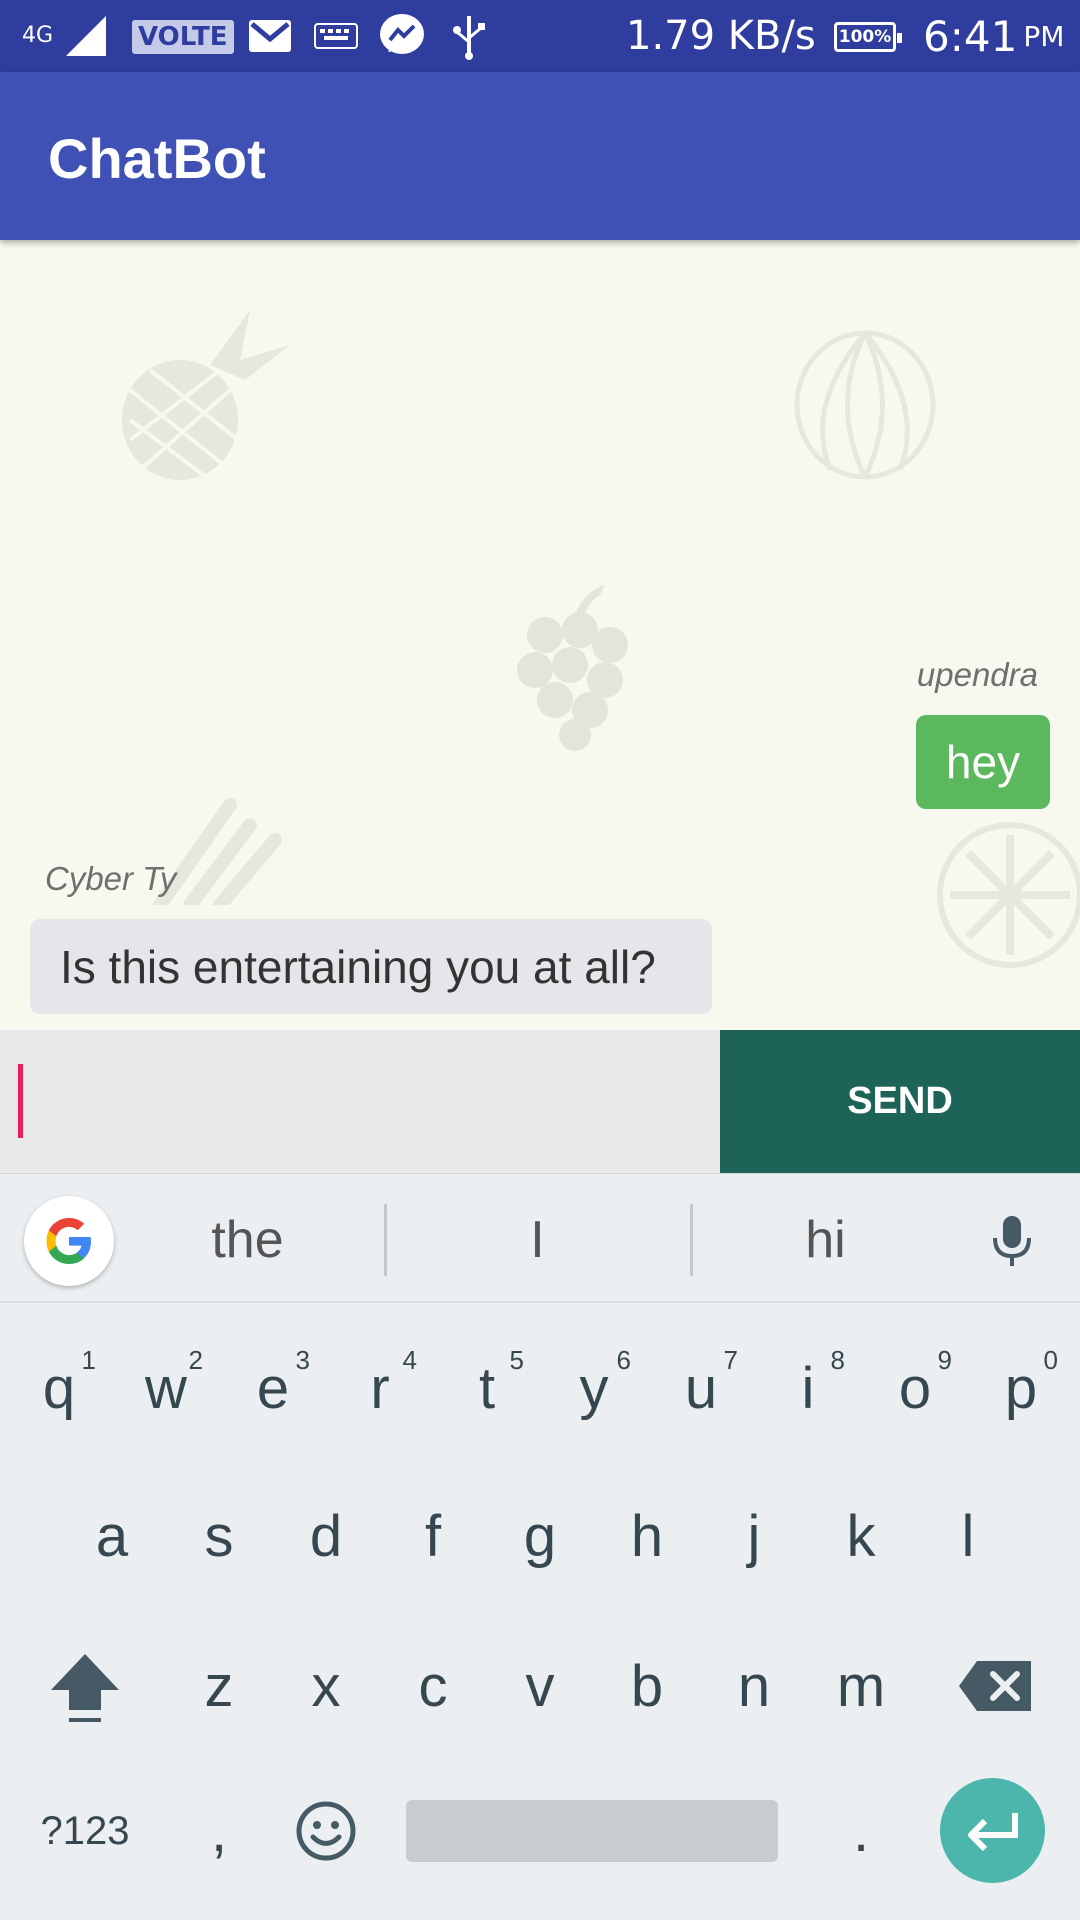 This screenshot has height=1920, width=1080. Describe the element at coordinates (88, 1360) in the screenshot. I see `key-hint: 1` at that location.